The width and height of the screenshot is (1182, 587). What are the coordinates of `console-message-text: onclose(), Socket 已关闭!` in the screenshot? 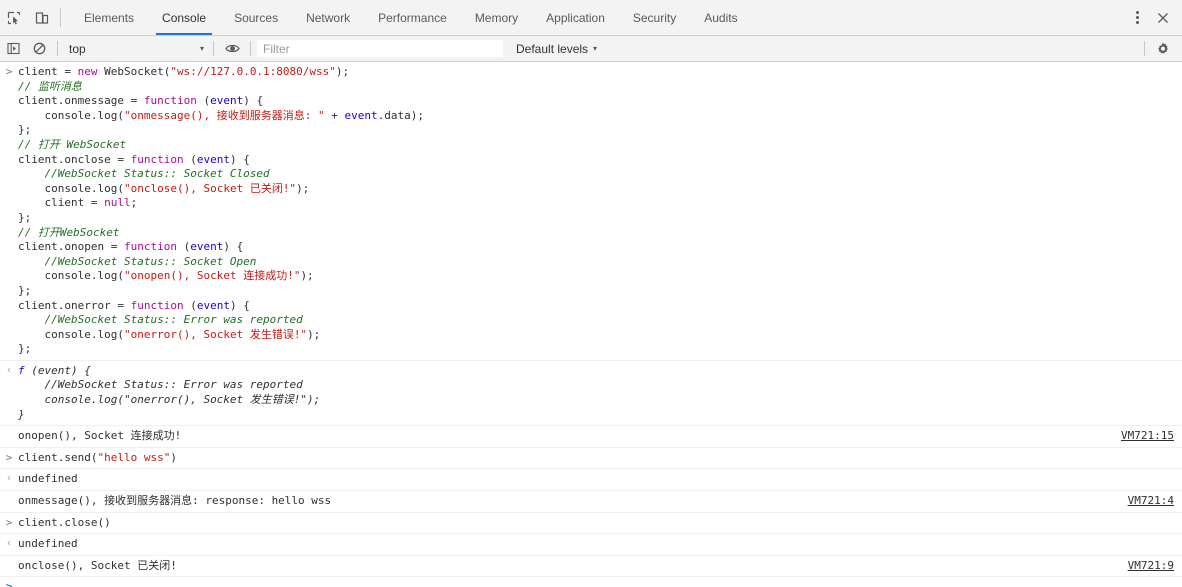 It's located at (97, 565).